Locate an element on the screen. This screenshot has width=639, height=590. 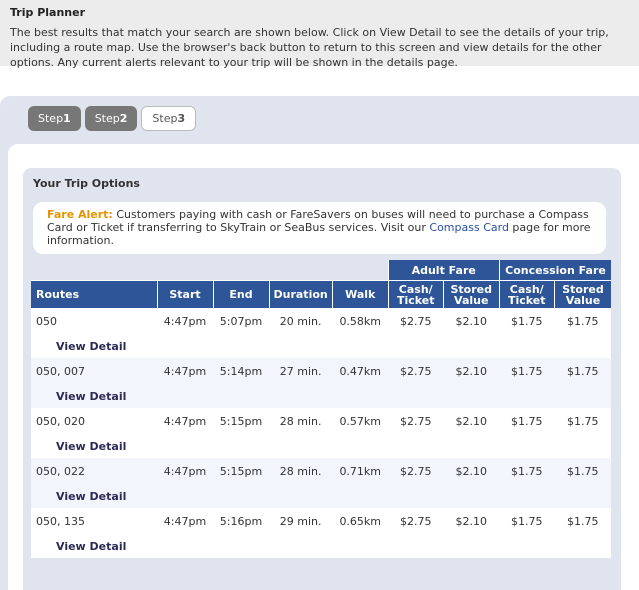
col-end: End is located at coordinates (240, 294).